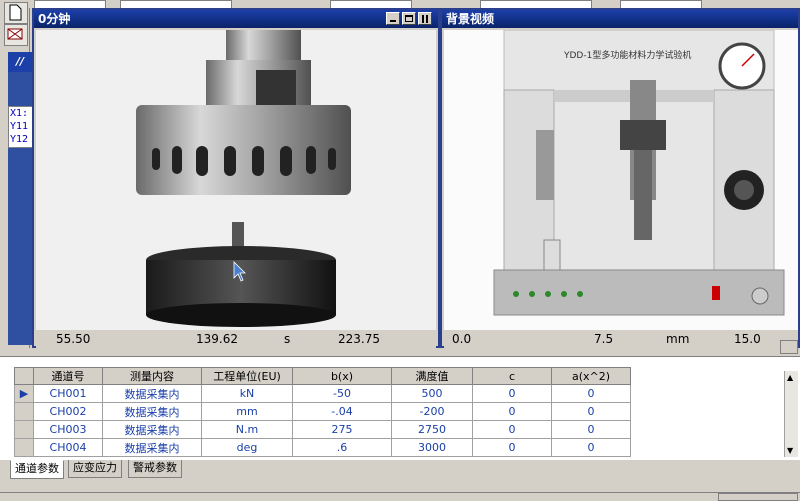 Image resolution: width=800 pixels, height=501 pixels. What do you see at coordinates (790, 377) in the screenshot?
I see `scroll-up-icon: ▲` at bounding box center [790, 377].